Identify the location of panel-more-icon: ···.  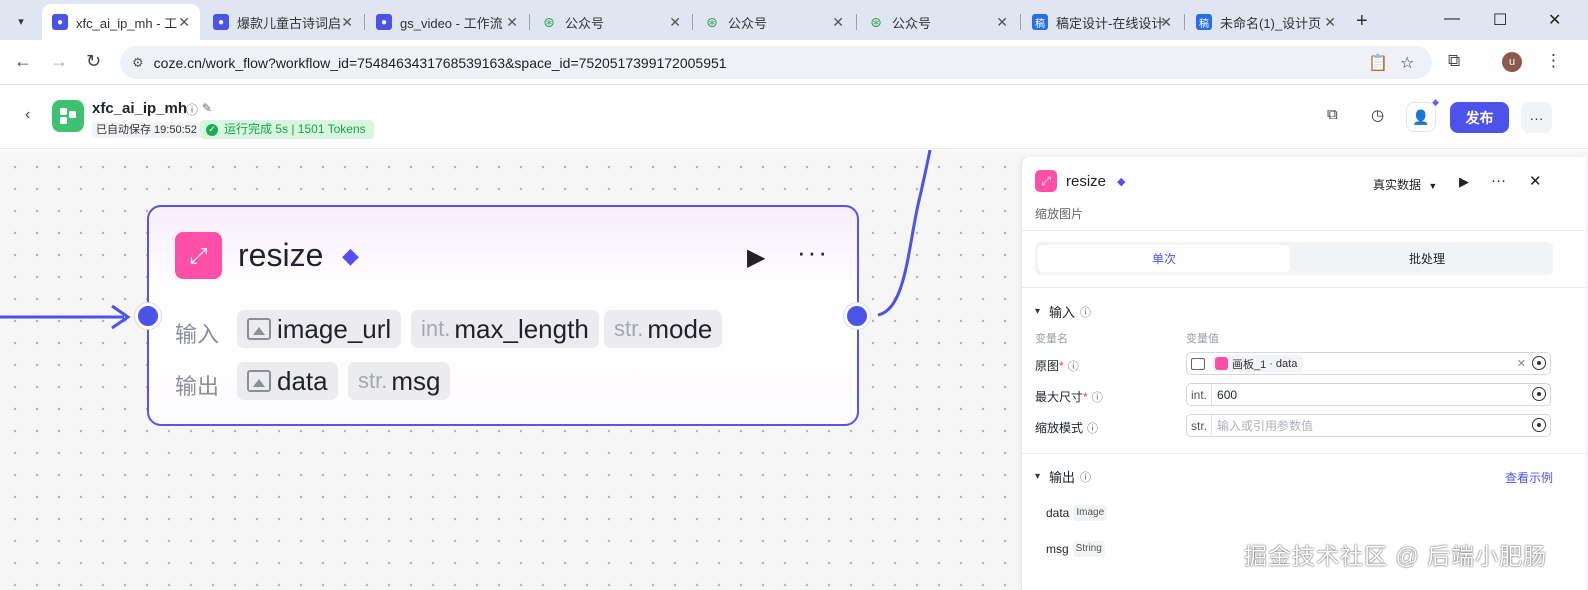
(1498, 180).